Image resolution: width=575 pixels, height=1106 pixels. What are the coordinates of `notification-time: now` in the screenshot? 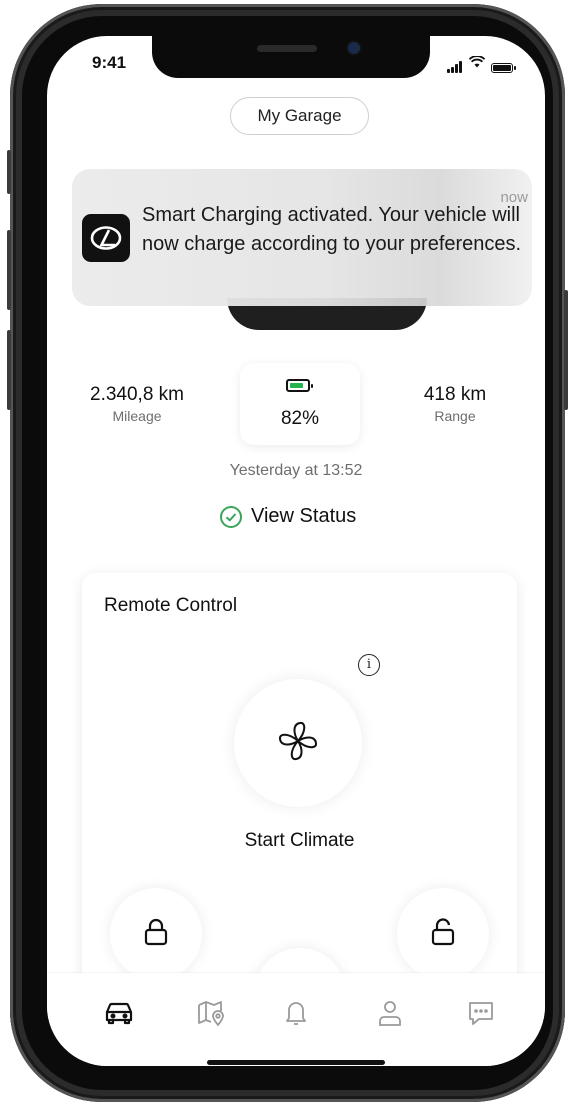 It's located at (514, 197).